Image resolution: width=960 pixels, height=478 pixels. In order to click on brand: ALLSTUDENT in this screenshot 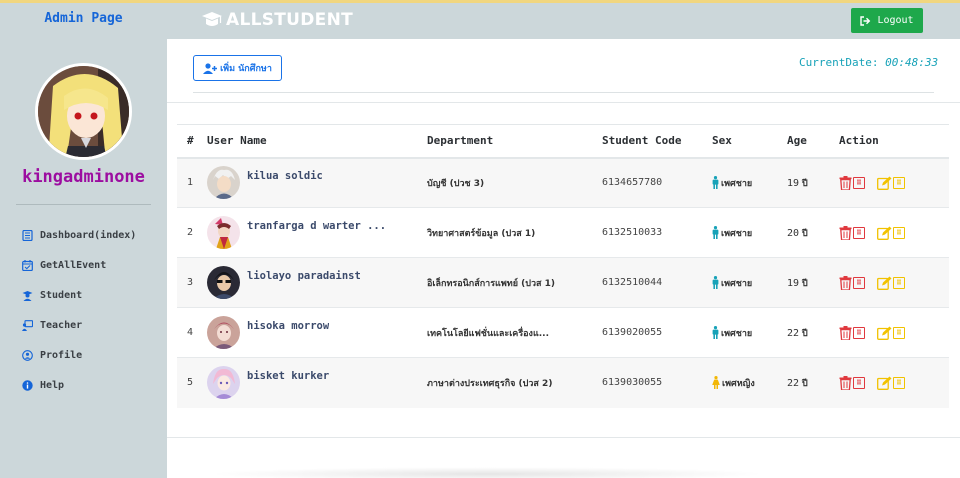, I will do `click(277, 20)`.